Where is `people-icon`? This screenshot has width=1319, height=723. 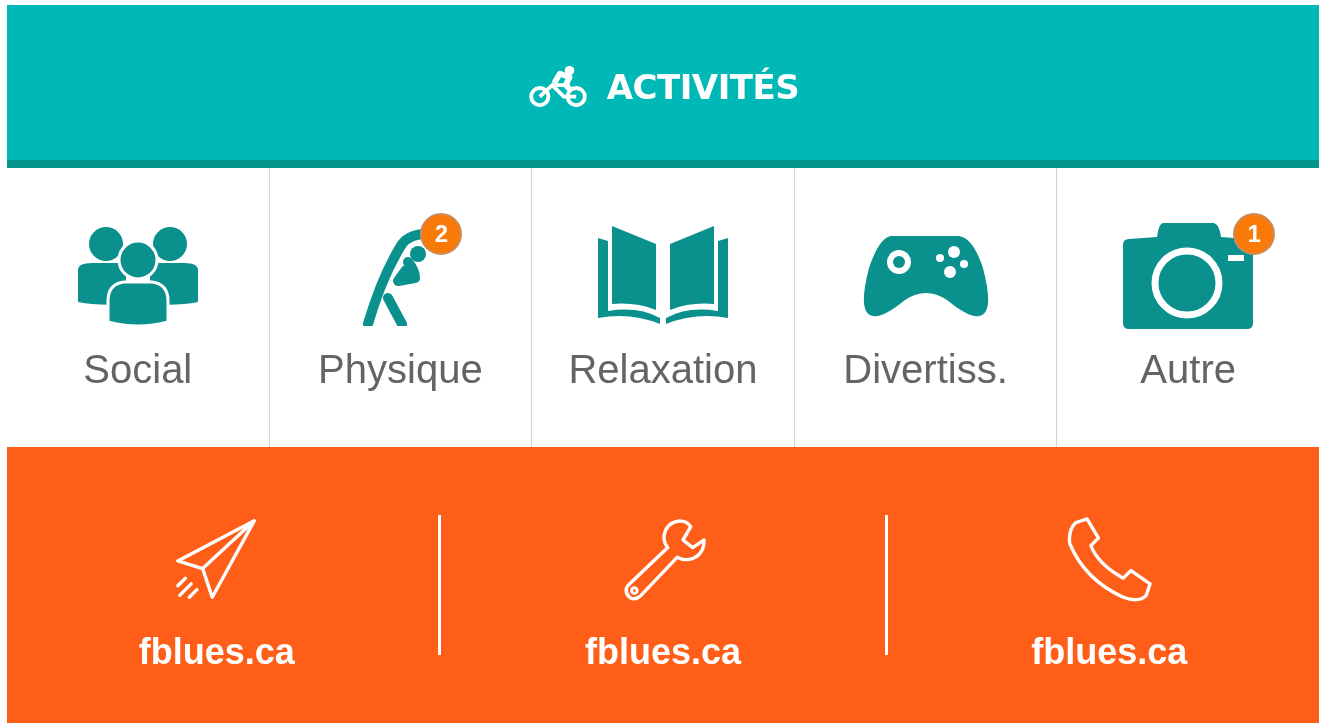
people-icon is located at coordinates (137, 276).